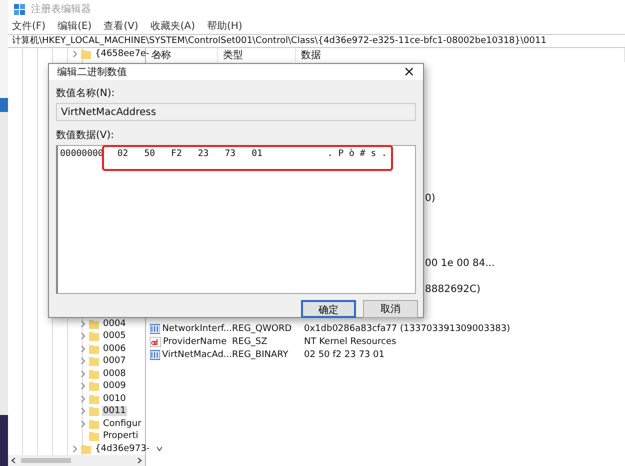  What do you see at coordinates (19, 9) in the screenshot?
I see `registry-app-icon` at bounding box center [19, 9].